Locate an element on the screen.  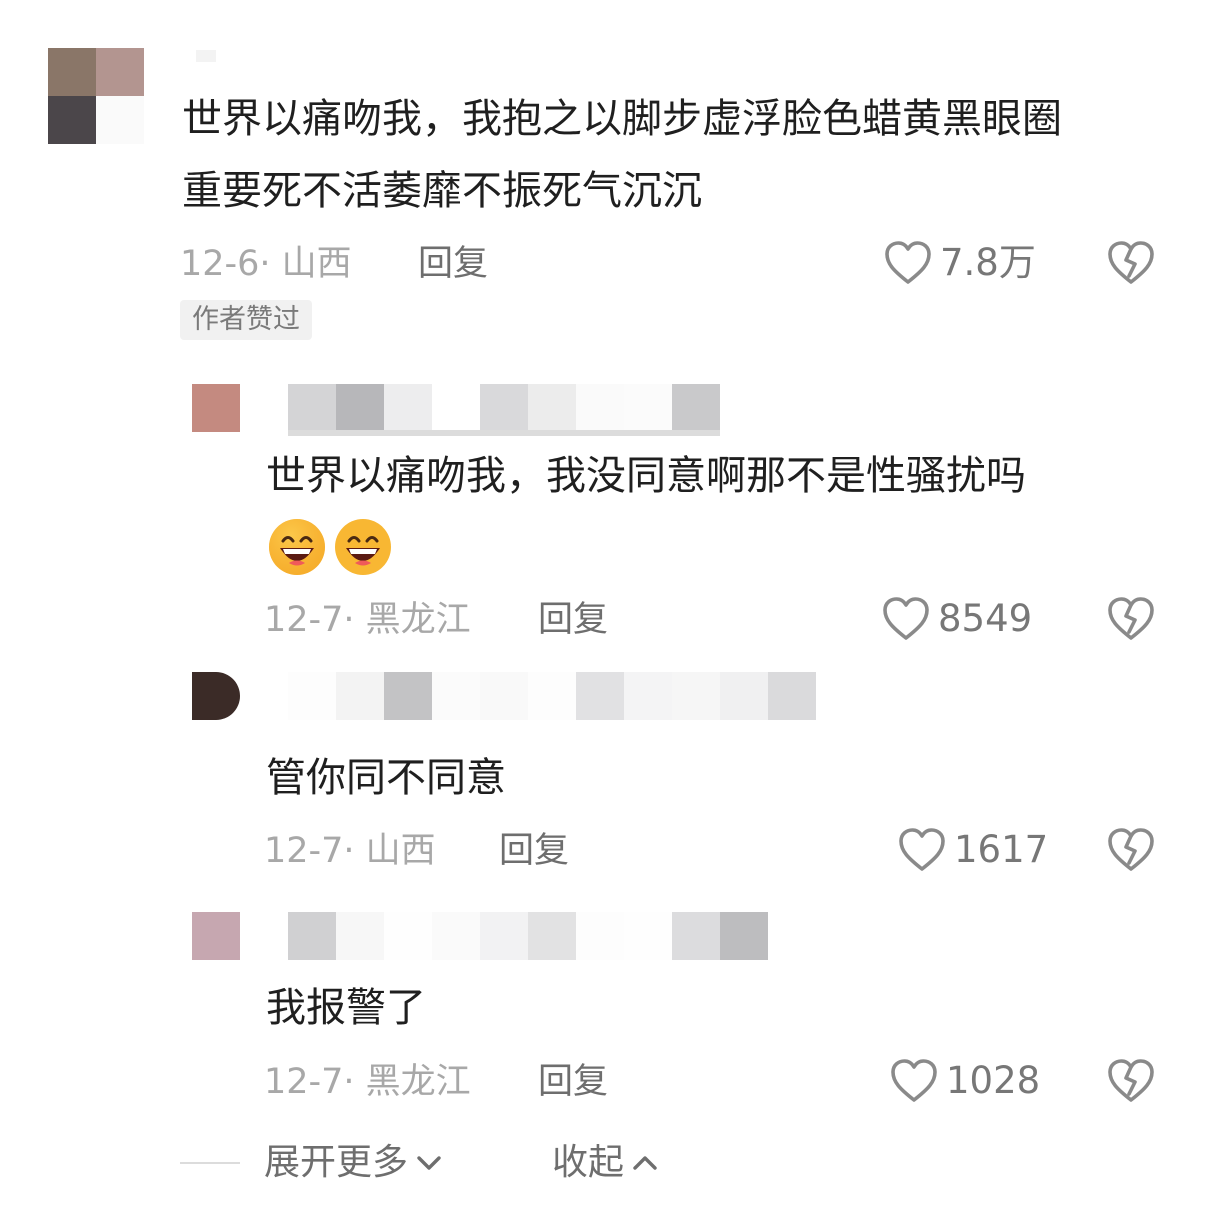
like-count: 8549 is located at coordinates (985, 618).